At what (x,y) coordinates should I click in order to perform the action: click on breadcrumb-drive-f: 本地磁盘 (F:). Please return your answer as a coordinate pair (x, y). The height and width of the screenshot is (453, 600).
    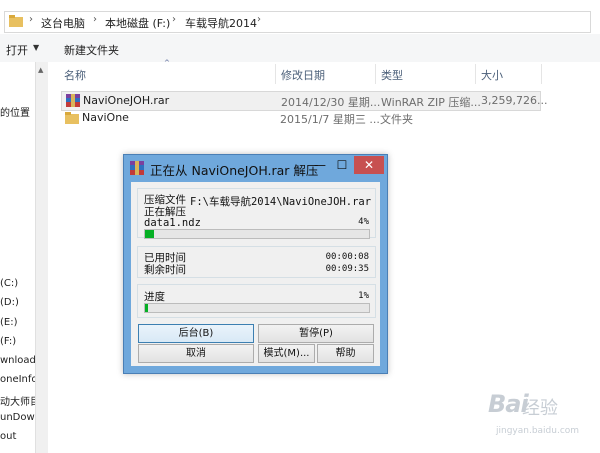
    Looking at the image, I should click on (137, 23).